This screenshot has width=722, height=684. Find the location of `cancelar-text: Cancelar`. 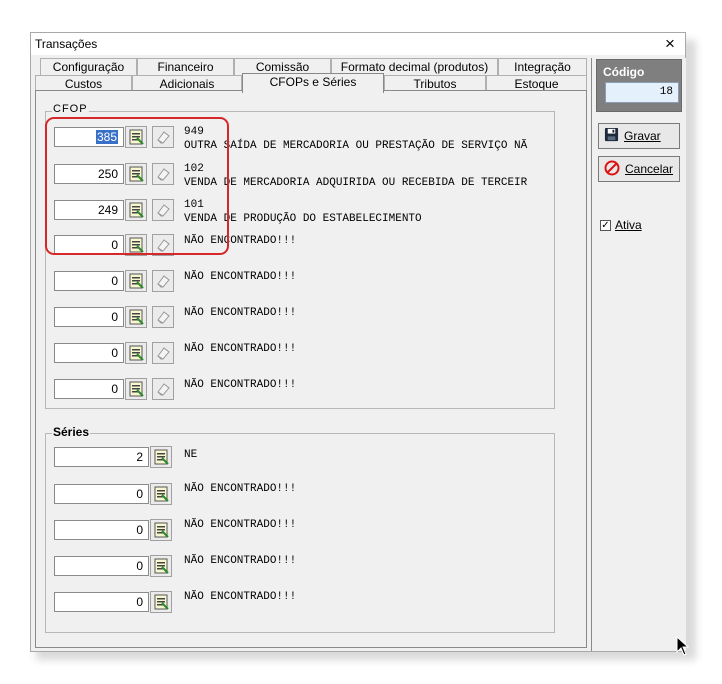

cancelar-text: Cancelar is located at coordinates (649, 169).